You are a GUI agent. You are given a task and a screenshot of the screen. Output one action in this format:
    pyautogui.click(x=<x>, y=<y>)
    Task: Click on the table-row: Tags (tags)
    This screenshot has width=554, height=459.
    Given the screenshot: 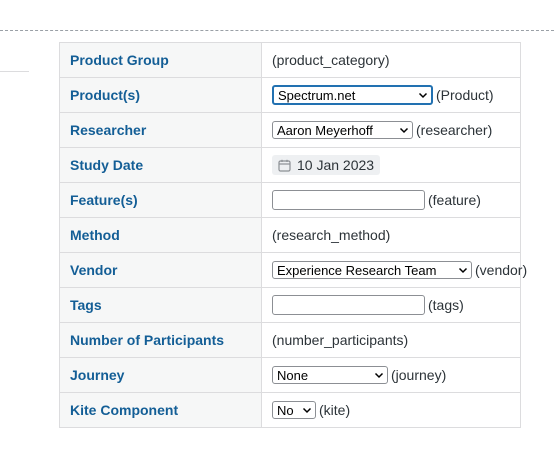 What is the action you would take?
    pyautogui.click(x=290, y=305)
    